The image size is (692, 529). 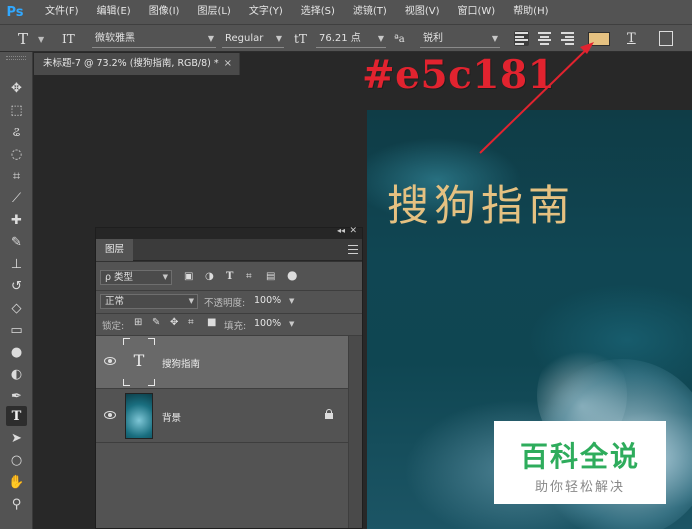 What do you see at coordinates (164, 12) in the screenshot?
I see `menu-image: 图像(I)` at bounding box center [164, 12].